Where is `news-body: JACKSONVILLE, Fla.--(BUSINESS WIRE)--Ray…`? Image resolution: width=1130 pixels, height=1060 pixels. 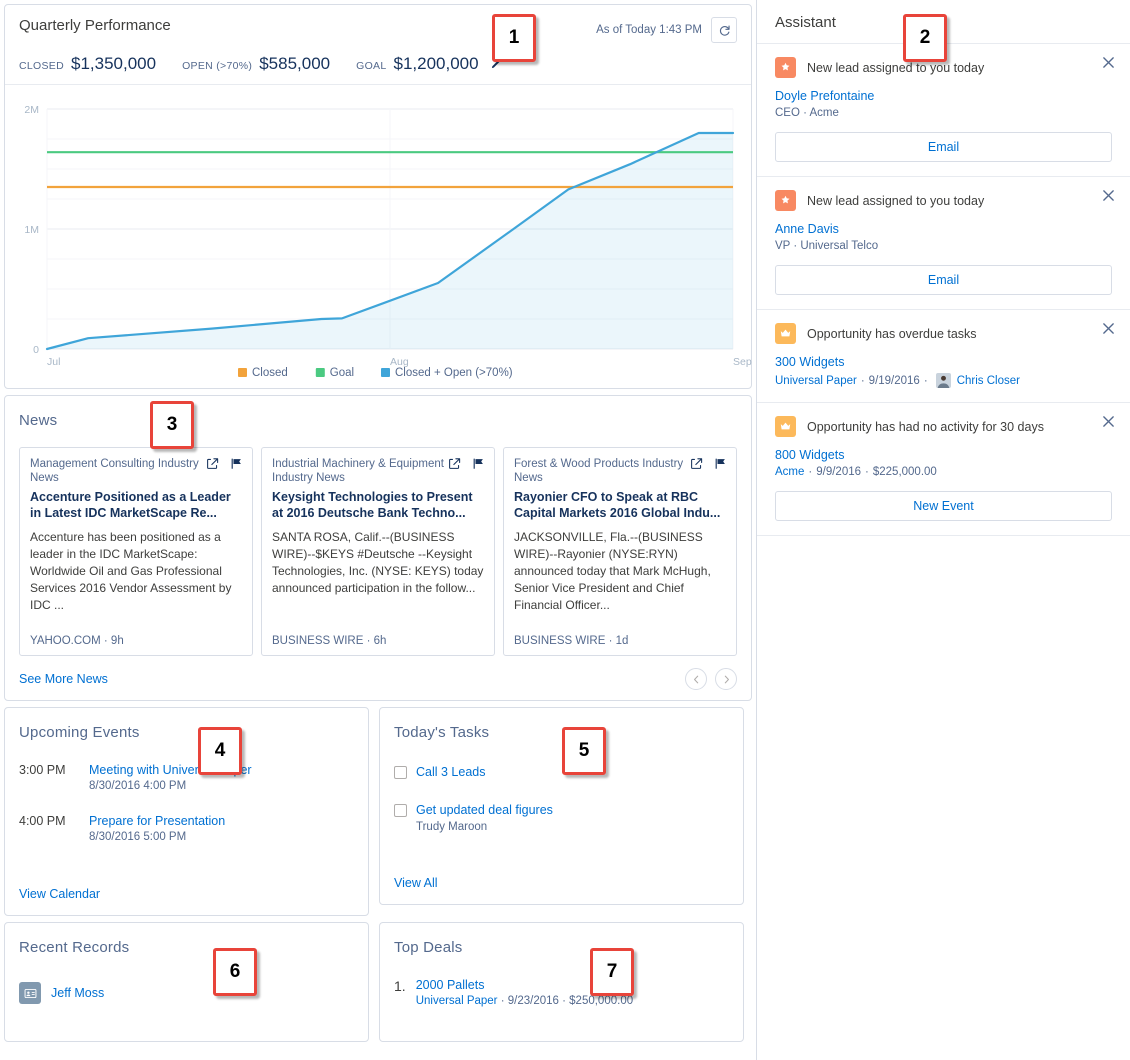
news-body: JACKSONVILLE, Fla.--(BUSINESS WIRE)--Ray… is located at coordinates (612, 571).